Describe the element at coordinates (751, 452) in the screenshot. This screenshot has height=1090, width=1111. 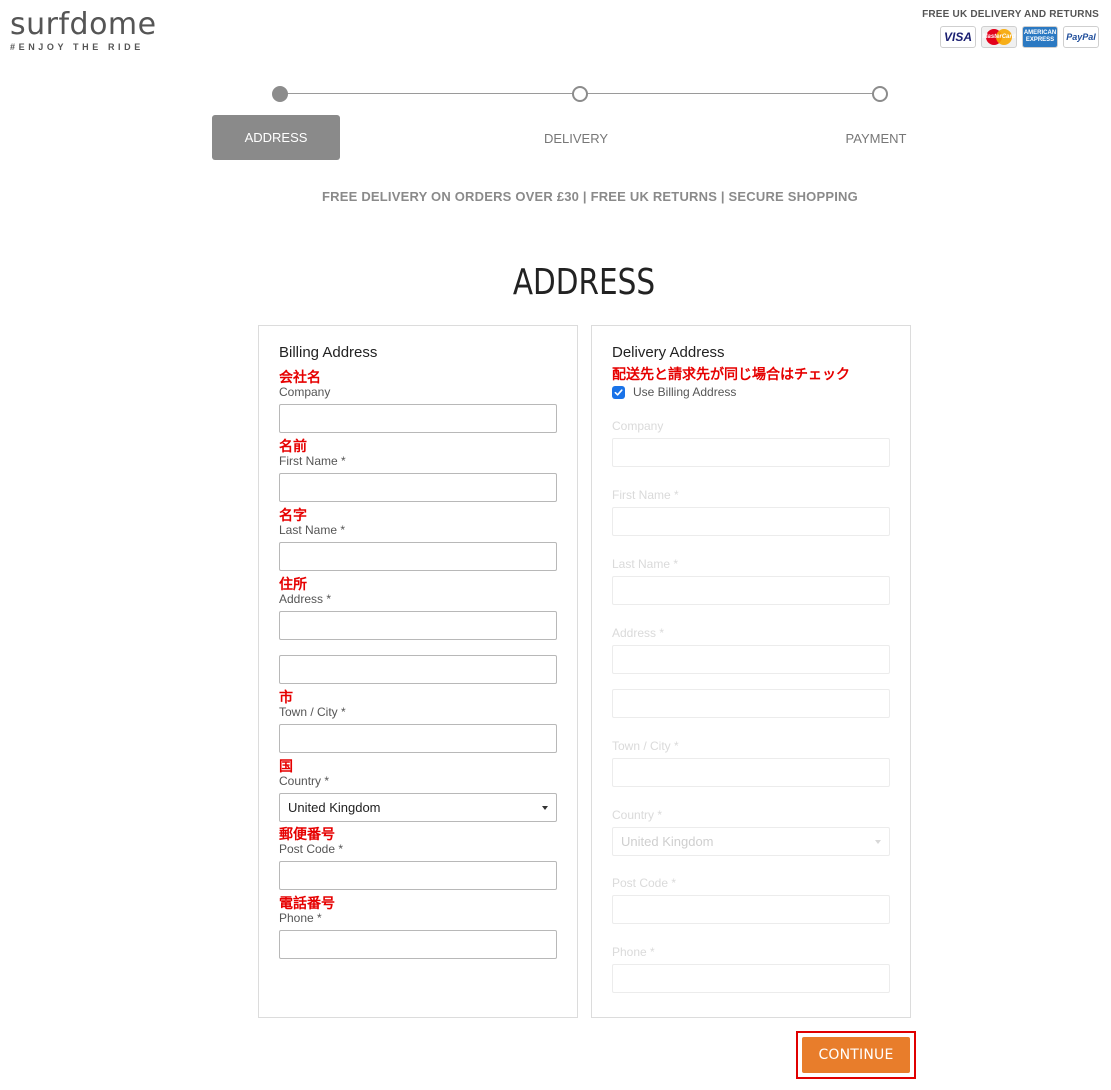
I see `delivery-company-input` at that location.